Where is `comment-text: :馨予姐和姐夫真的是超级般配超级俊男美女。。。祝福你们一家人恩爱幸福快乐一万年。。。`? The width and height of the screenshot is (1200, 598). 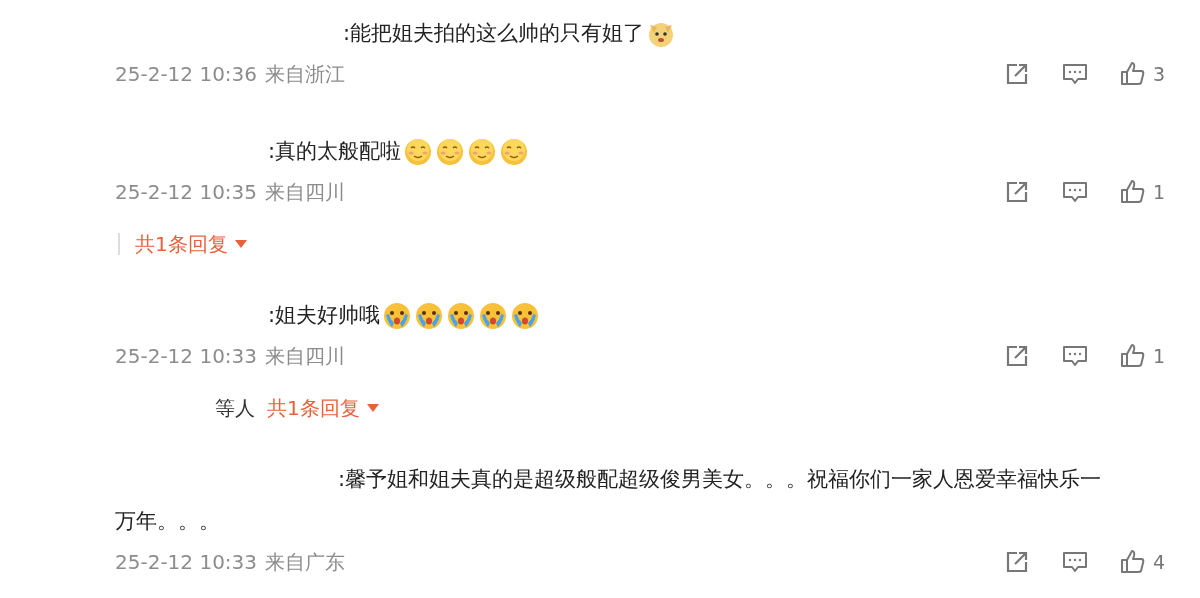
comment-text: :馨予姐和姐夫真的是超级般配超级俊男美女。。。祝福你们一家人恩爱幸福快乐一万年。。。 is located at coordinates (609, 500).